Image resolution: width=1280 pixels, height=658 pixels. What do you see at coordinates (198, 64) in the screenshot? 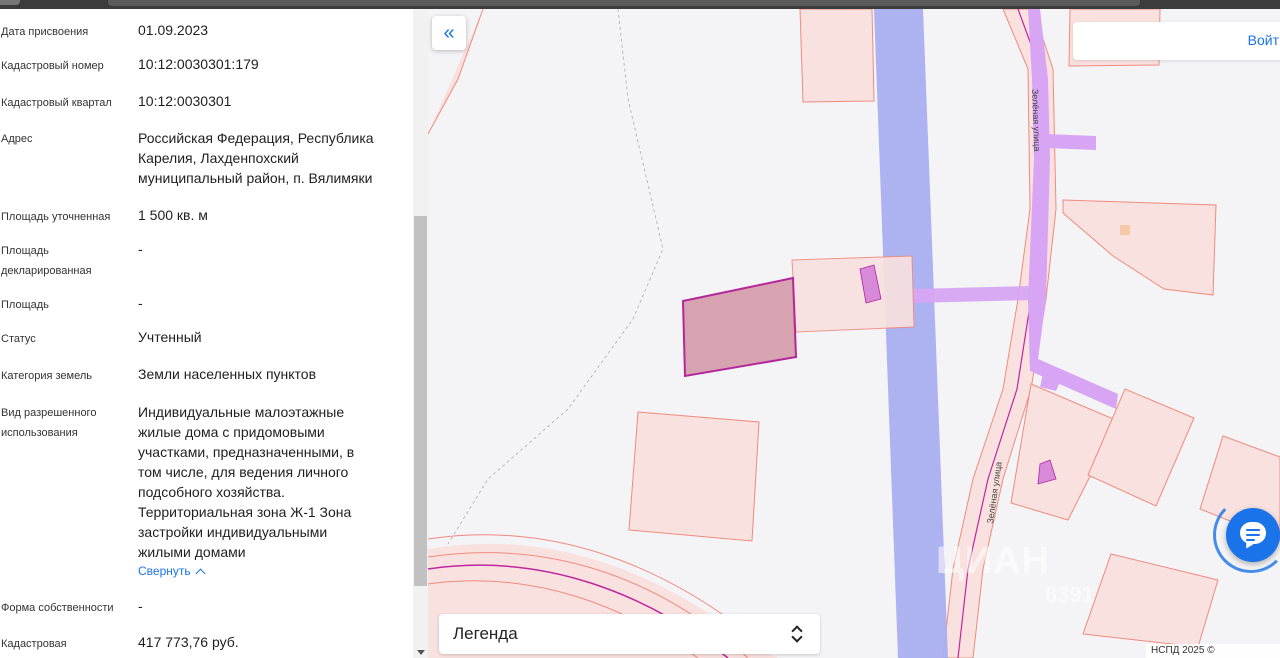
I see `row-value: 10:12:0030301:179` at bounding box center [198, 64].